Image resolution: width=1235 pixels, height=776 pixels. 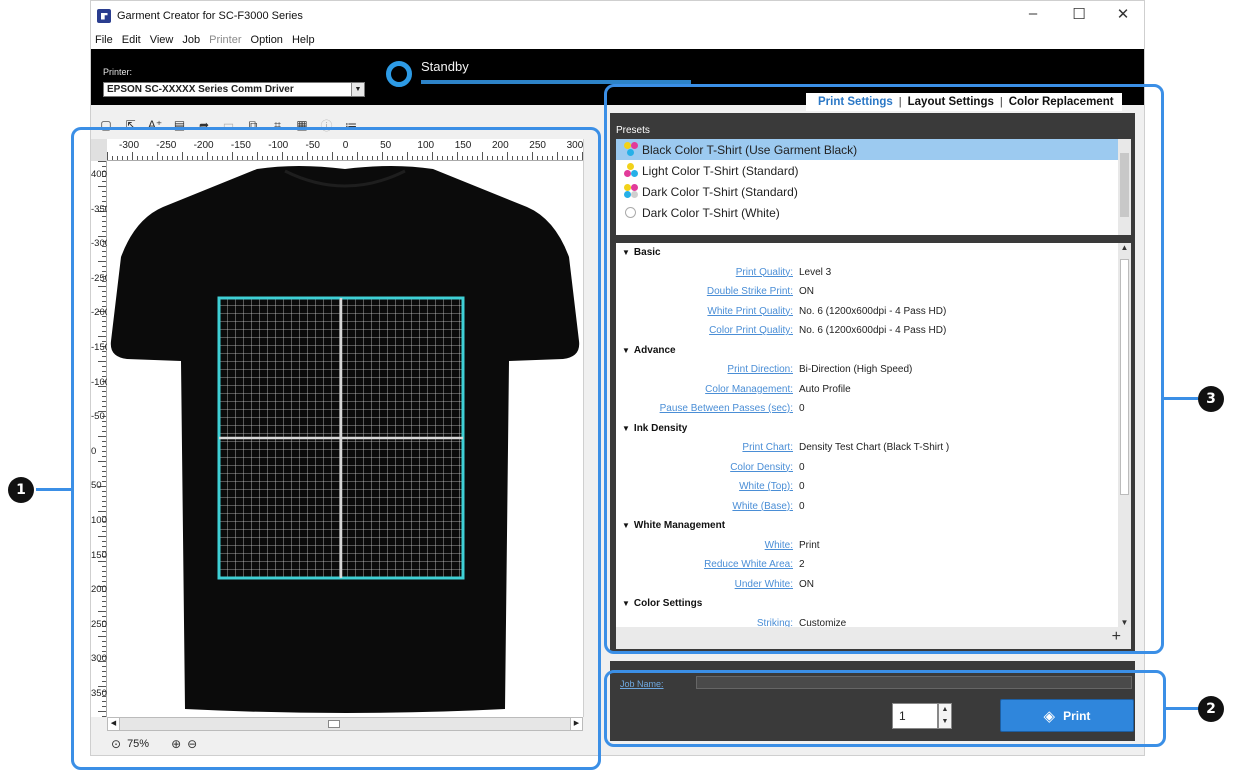 I want to click on printer-status-icon, so click(x=399, y=74).